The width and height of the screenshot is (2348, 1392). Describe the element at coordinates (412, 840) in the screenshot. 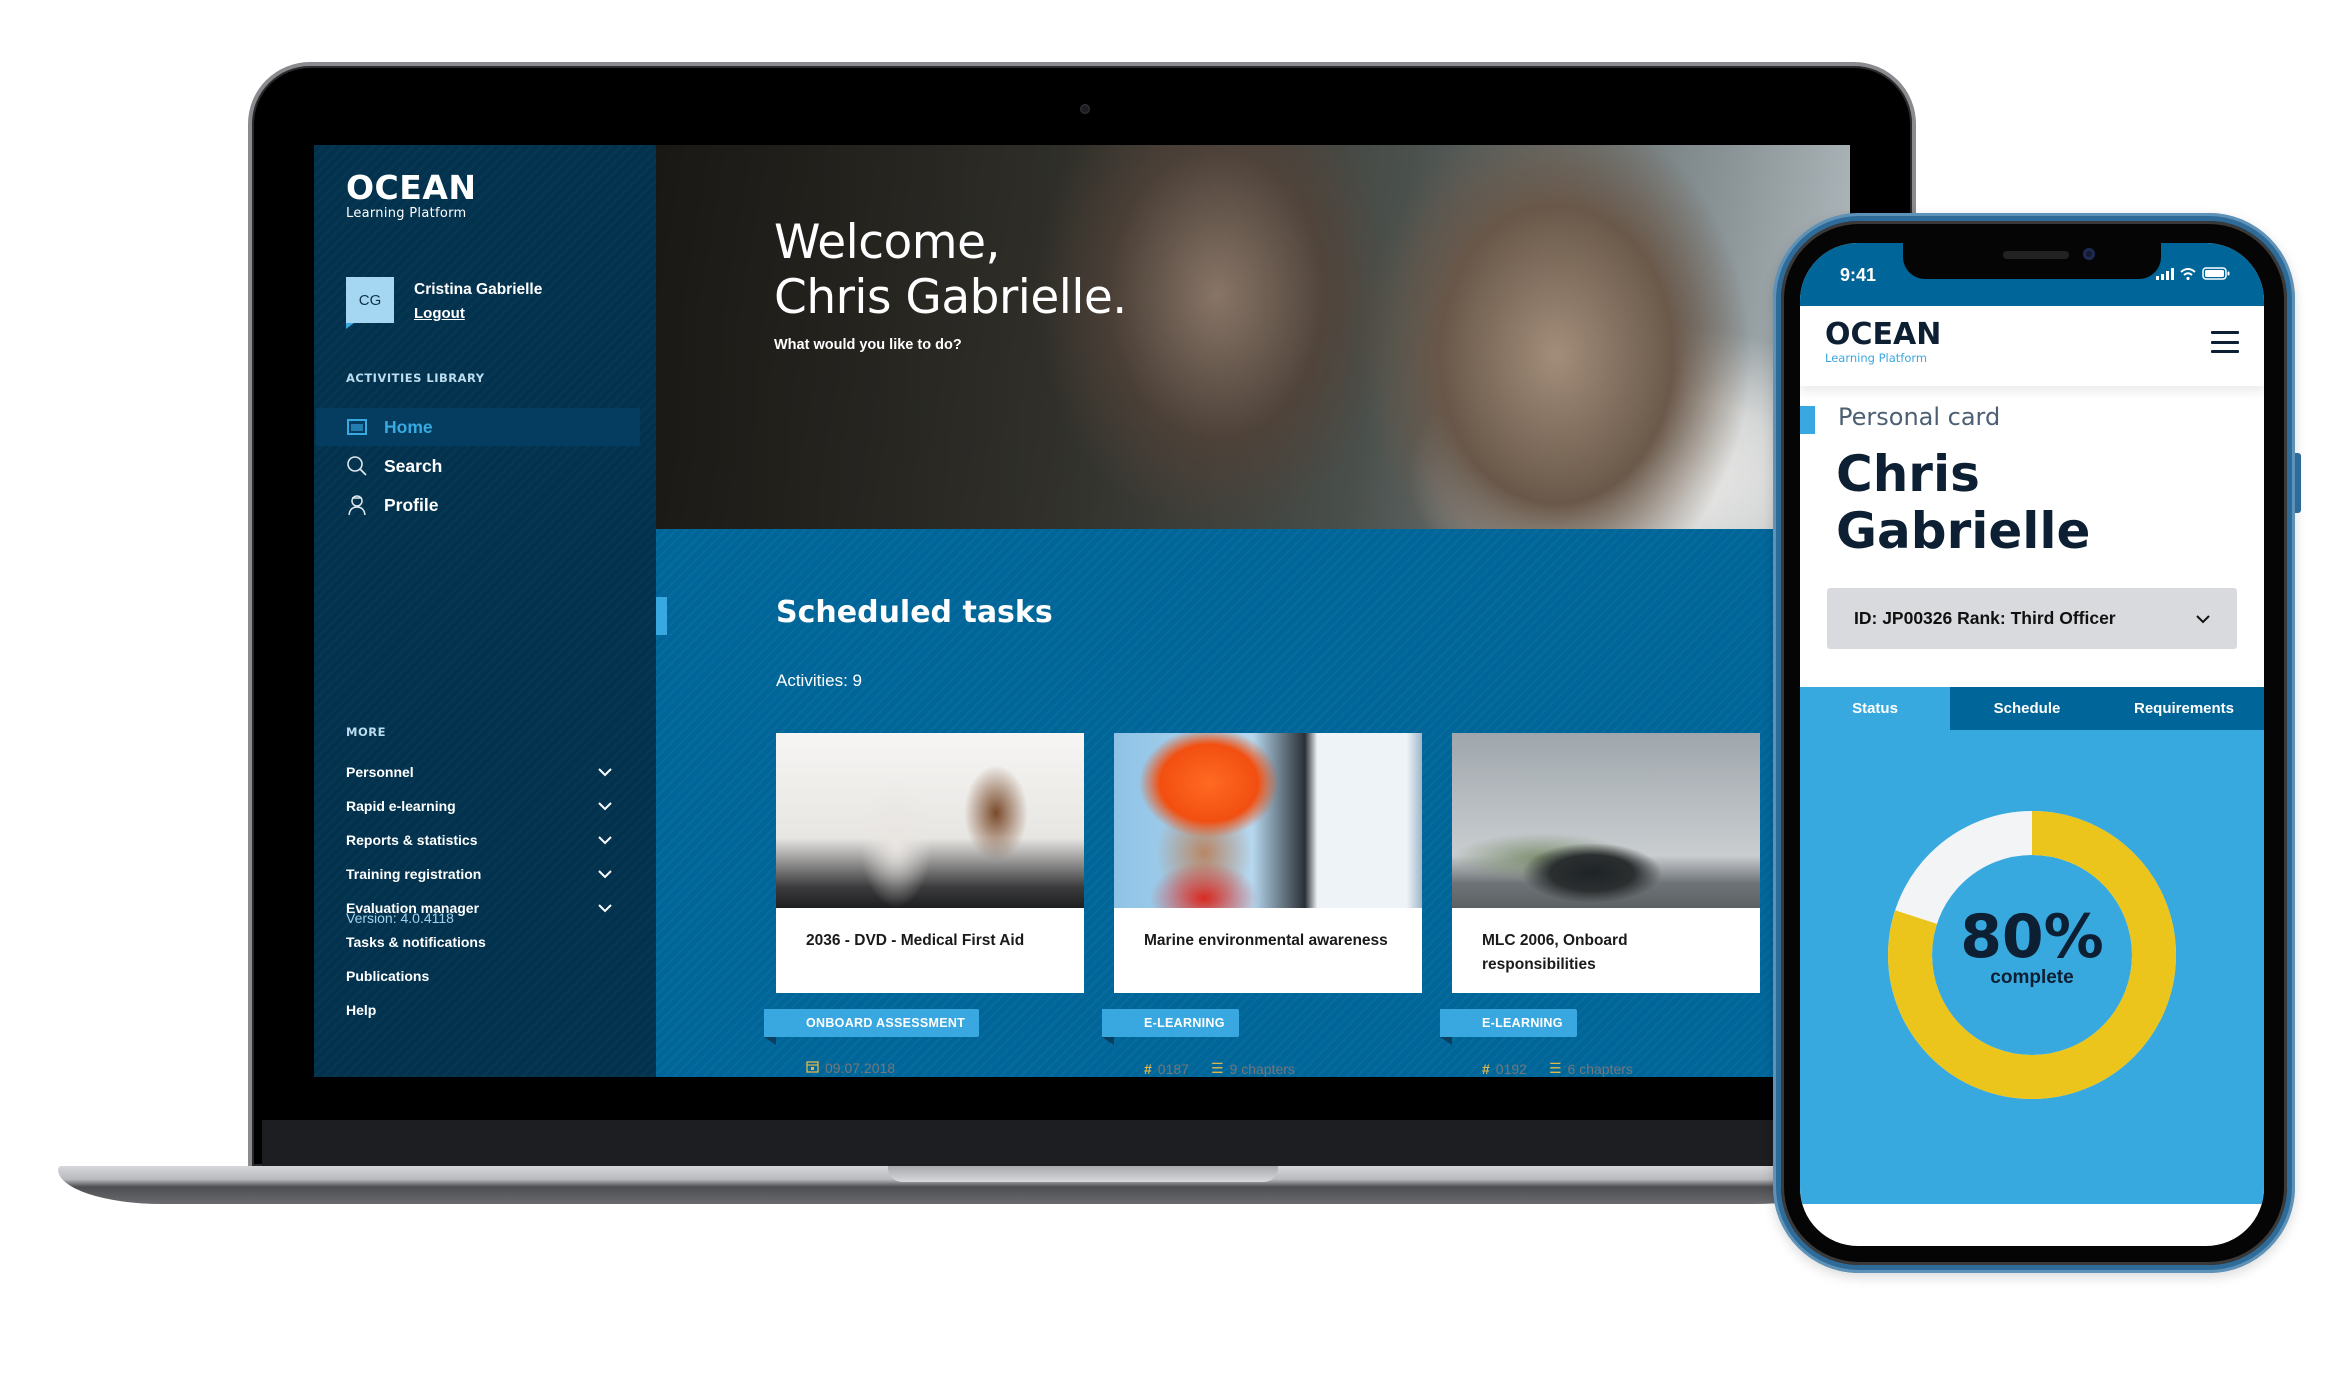

I see `menu-label: Reports & statistics` at that location.